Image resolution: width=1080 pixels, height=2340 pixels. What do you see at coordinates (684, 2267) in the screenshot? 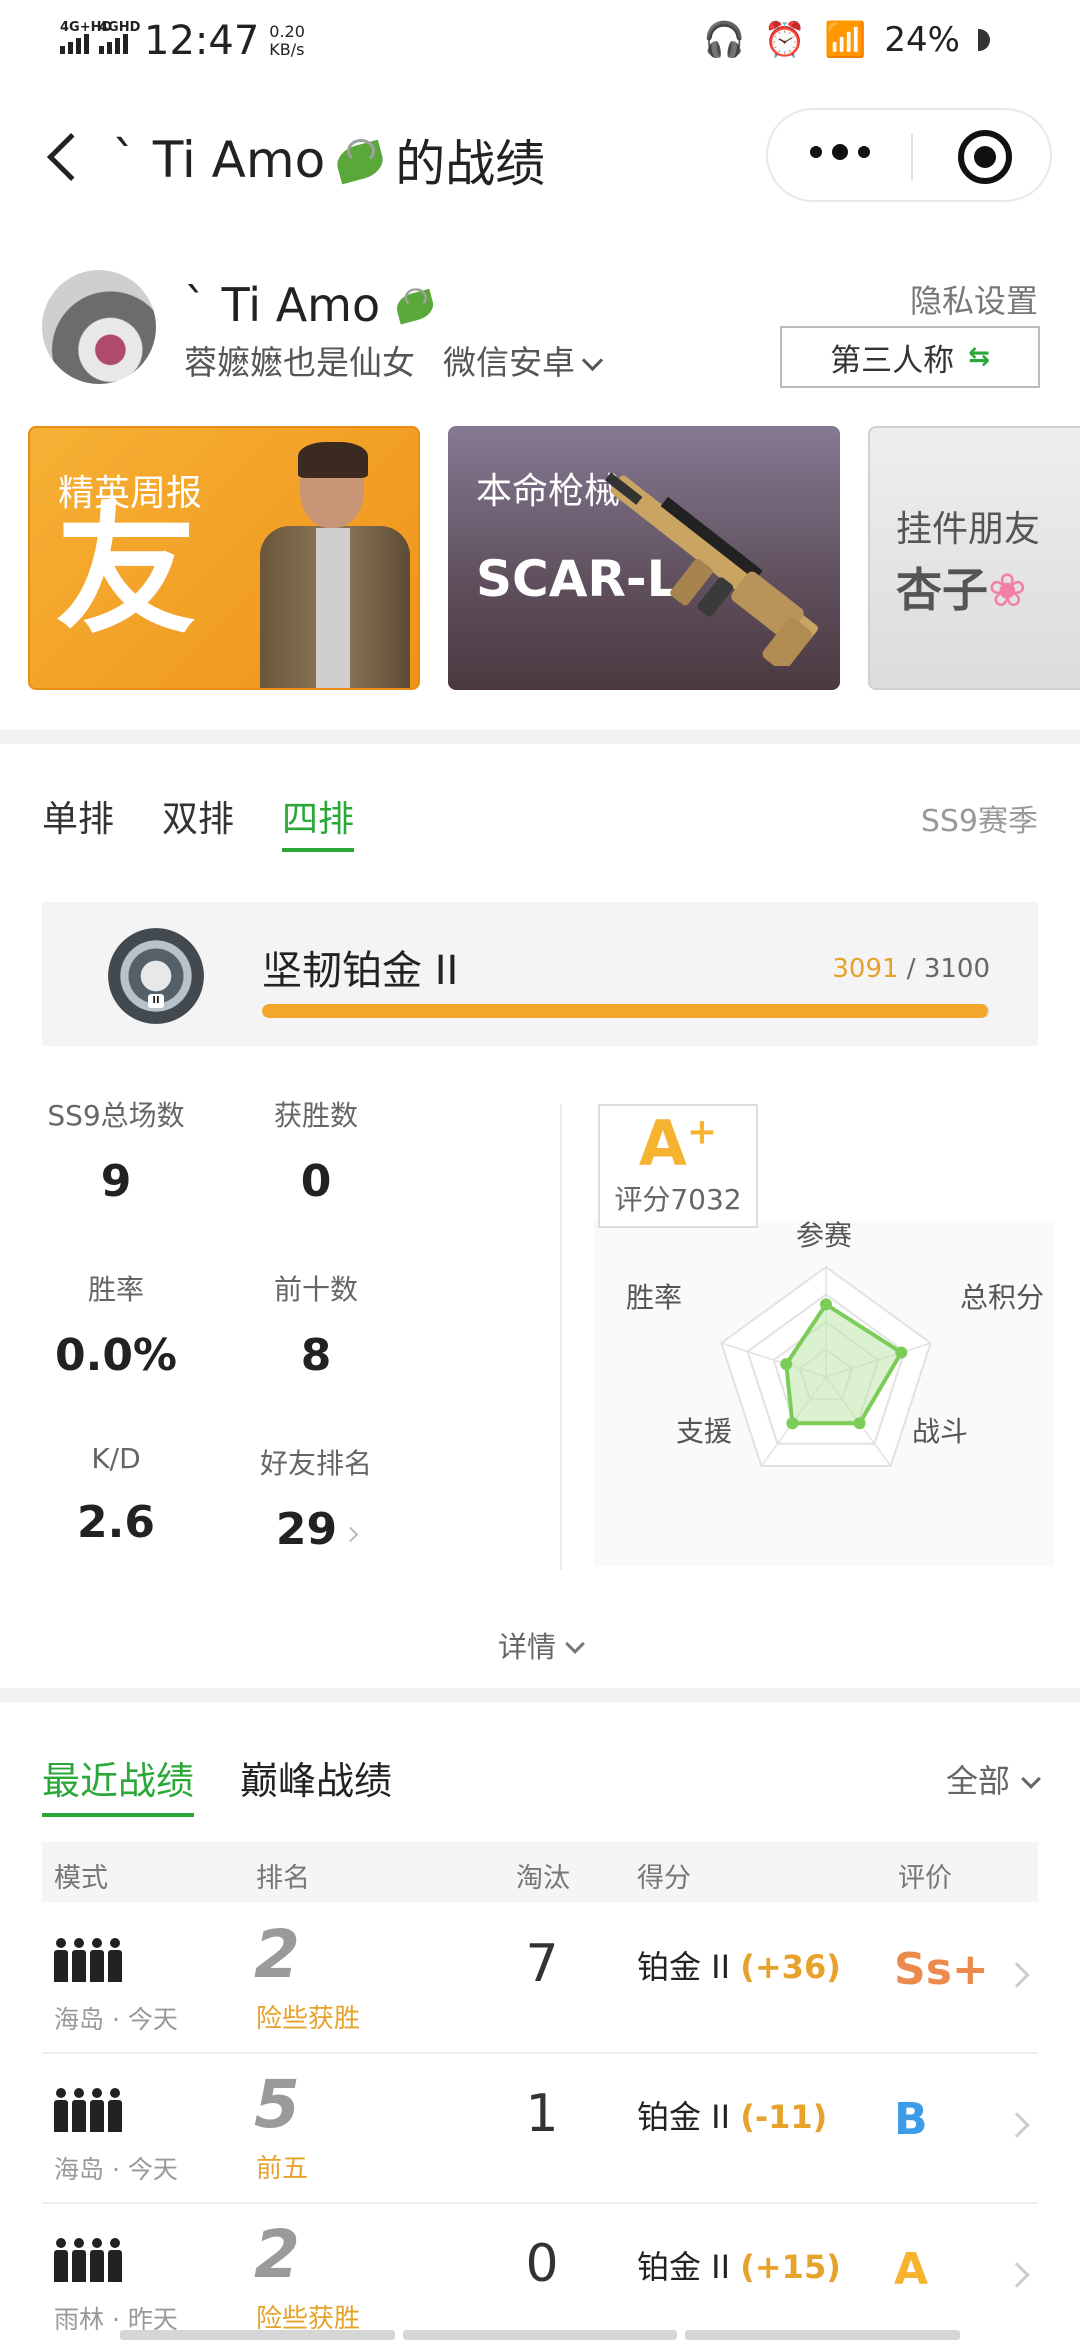
I see `match-tier: 铂金 II` at bounding box center [684, 2267].